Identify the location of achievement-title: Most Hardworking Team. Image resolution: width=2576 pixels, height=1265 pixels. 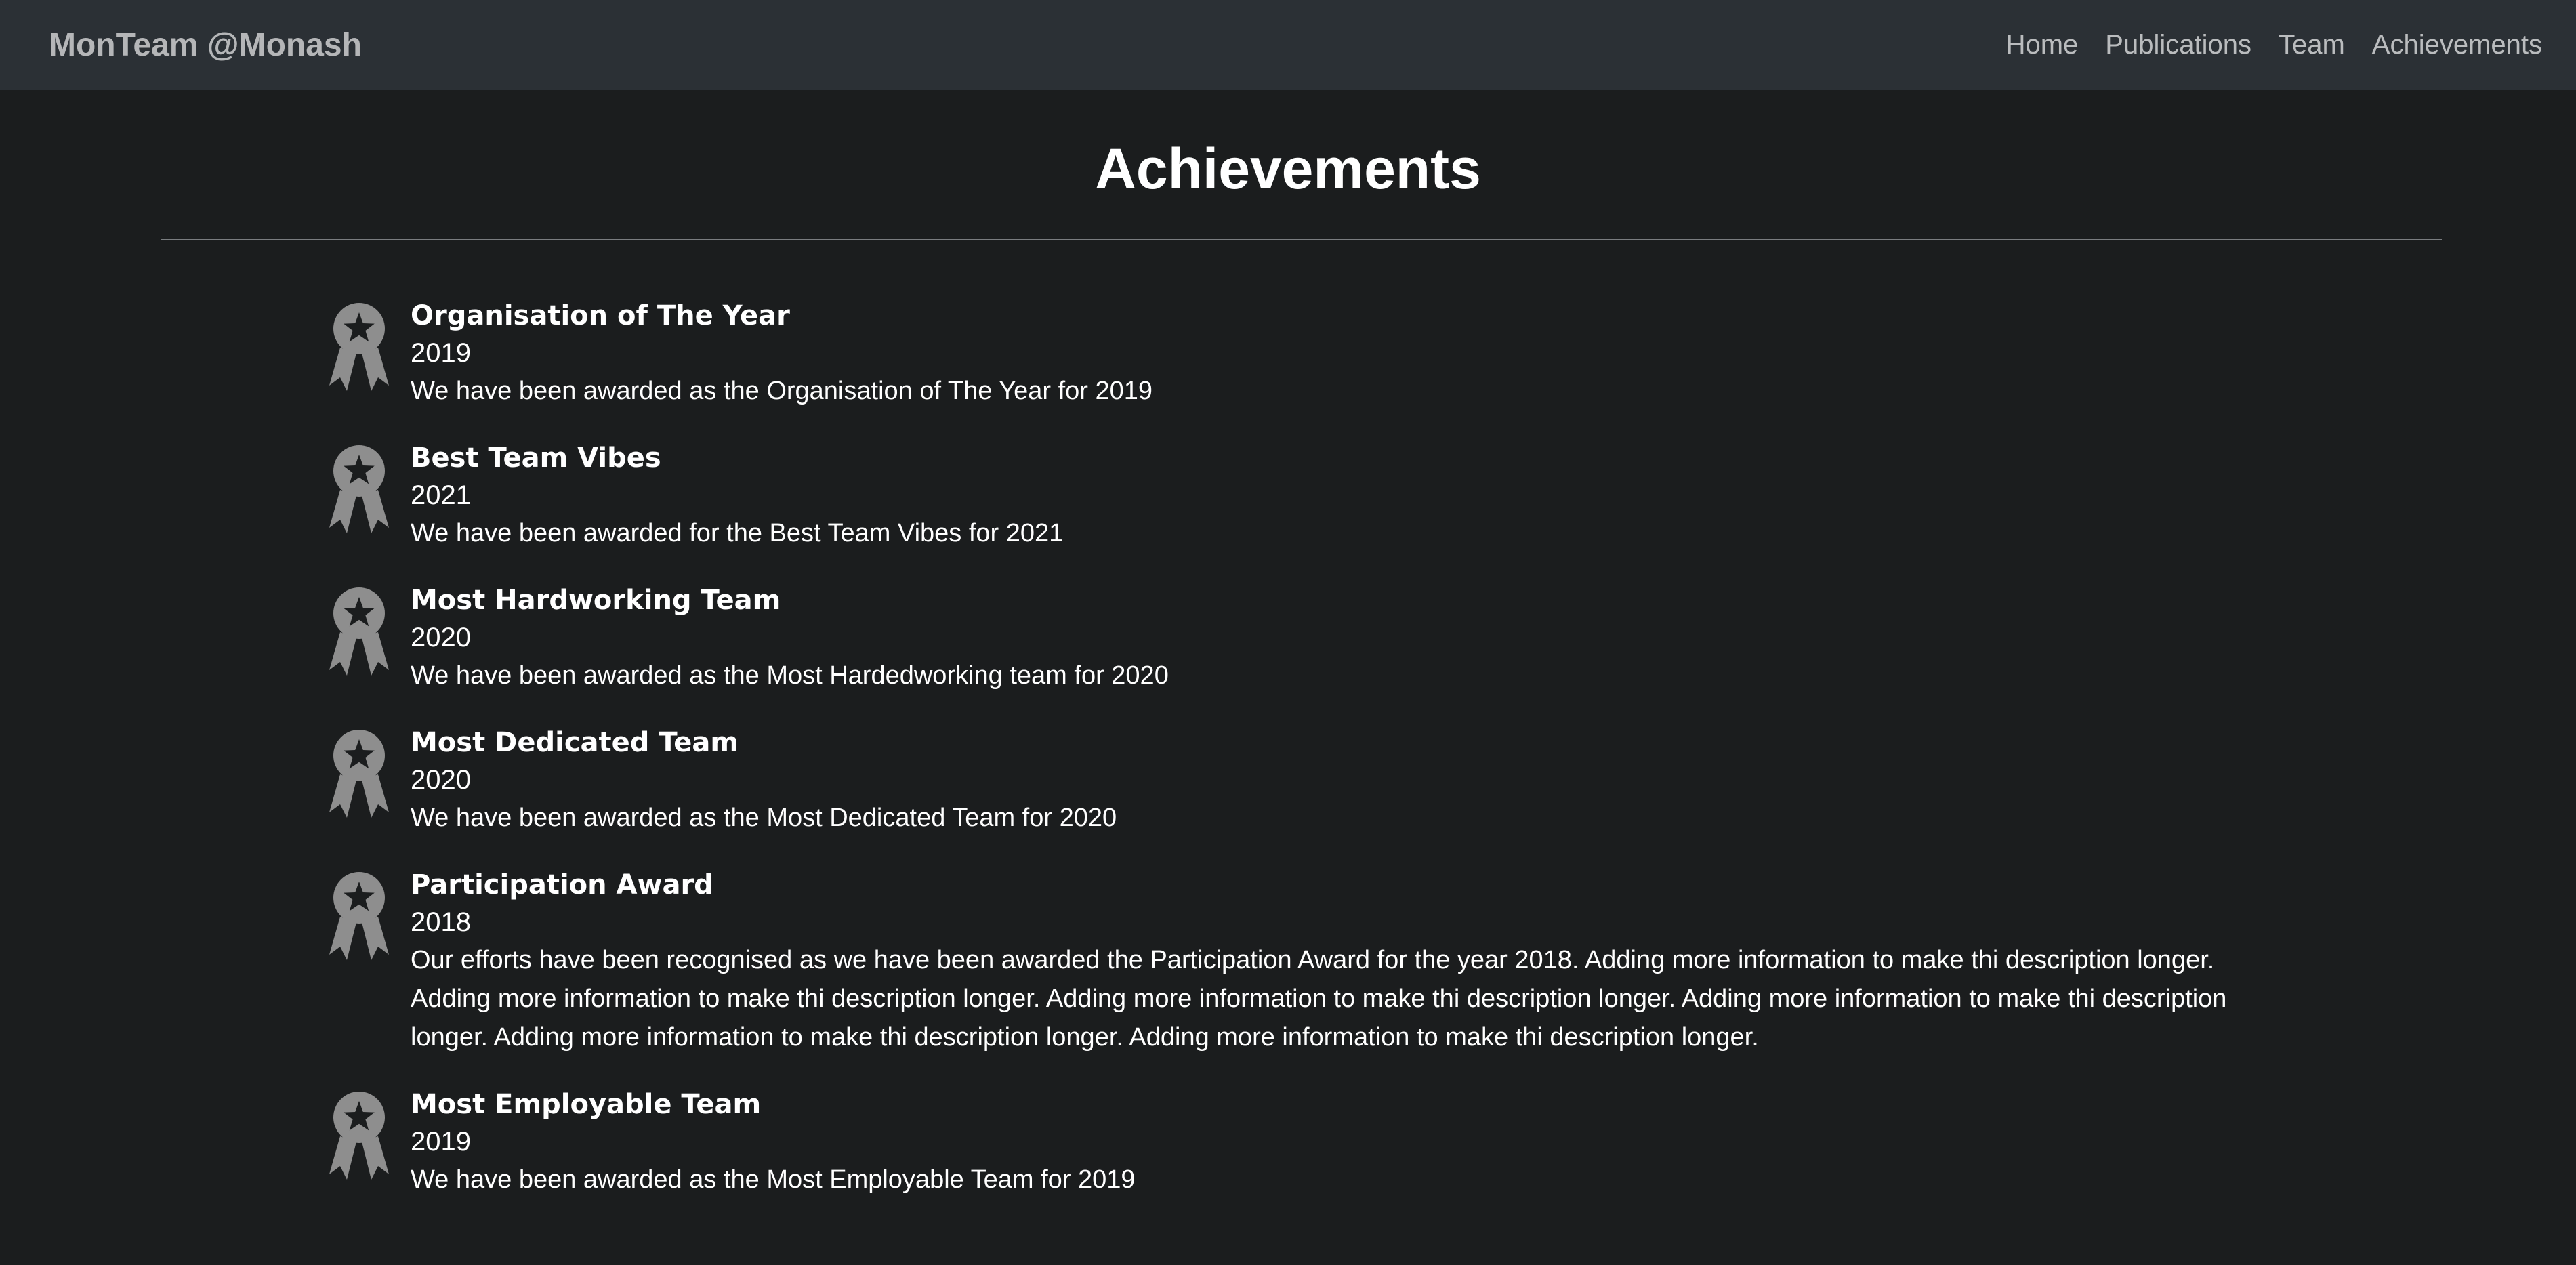
(596, 600).